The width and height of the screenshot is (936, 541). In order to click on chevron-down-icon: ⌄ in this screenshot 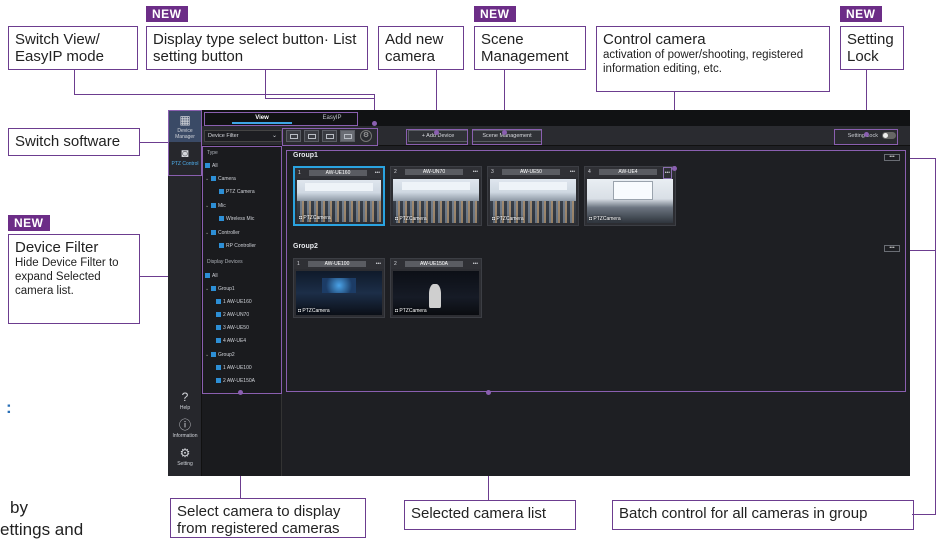, I will do `click(274, 136)`.